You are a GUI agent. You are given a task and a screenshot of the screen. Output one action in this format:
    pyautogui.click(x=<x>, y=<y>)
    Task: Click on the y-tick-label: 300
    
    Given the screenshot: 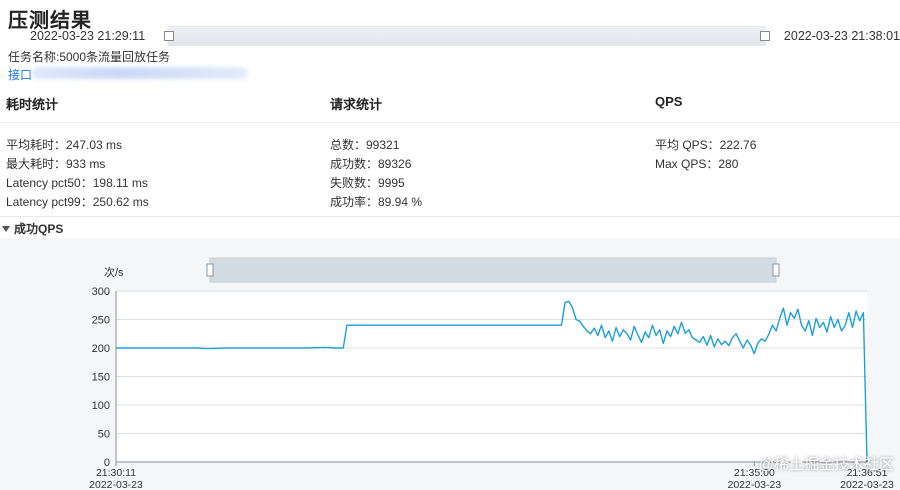 What is the action you would take?
    pyautogui.click(x=101, y=292)
    